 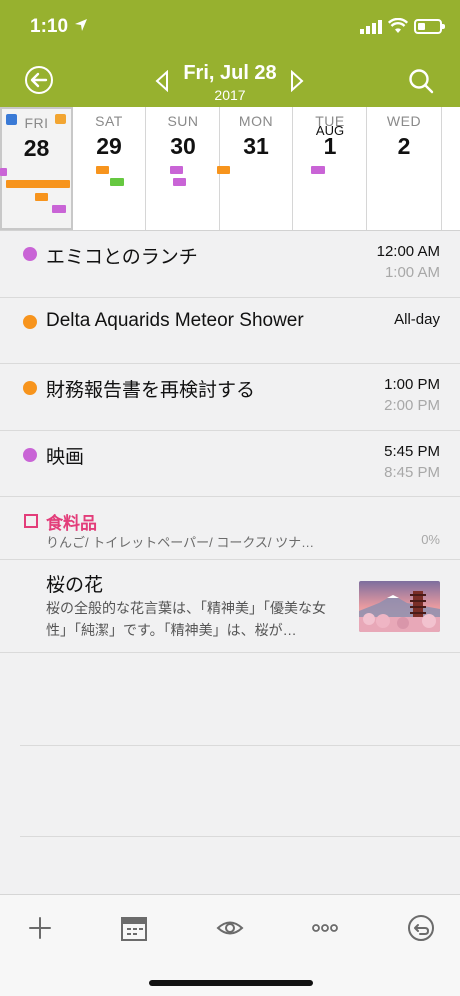 I want to click on day-number: 30, so click(x=183, y=146).